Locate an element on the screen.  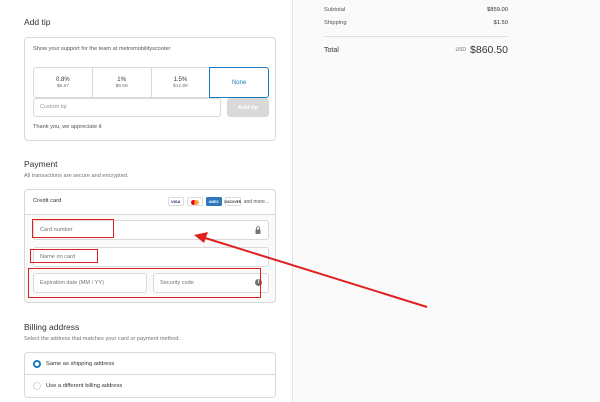
name-on-card-input: Name on card is located at coordinates (151, 257).